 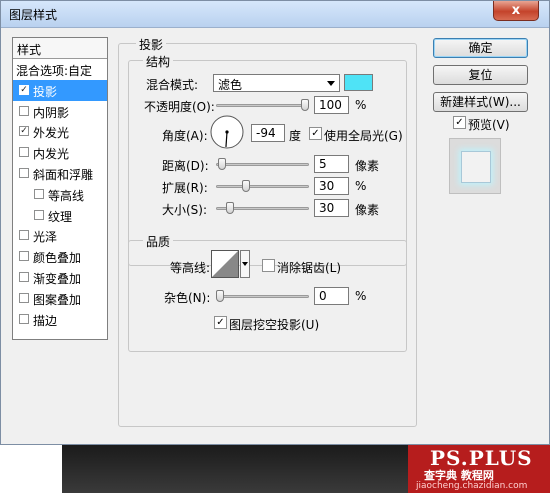 I want to click on distance-slider-thumb, so click(x=221, y=164).